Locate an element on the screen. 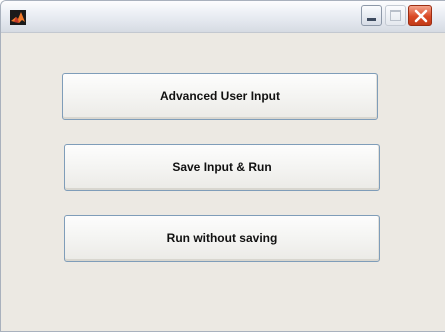  save-input-and-run-button: Save Input & Run is located at coordinates (222, 167).